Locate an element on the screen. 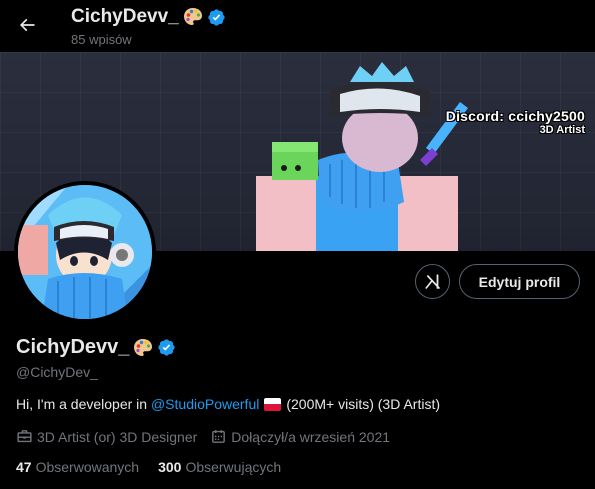  avatar is located at coordinates (85, 252).